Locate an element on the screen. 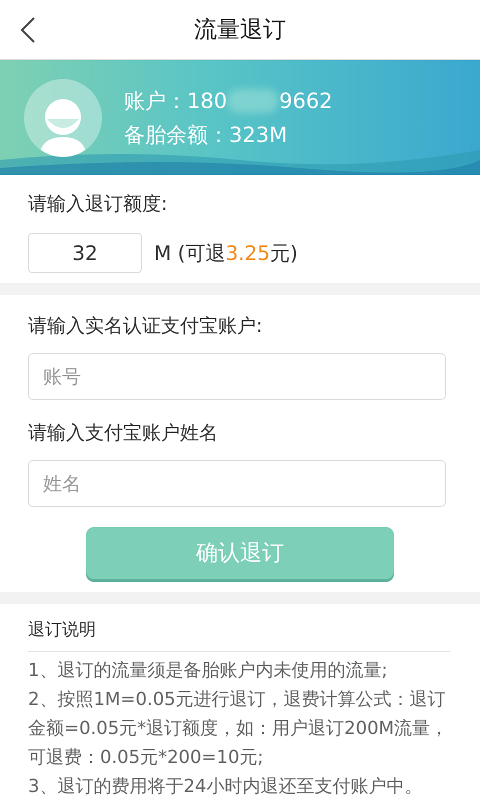 Image resolution: width=480 pixels, height=800 pixels. amount-label: 请输入退订额度: is located at coordinates (98, 204).